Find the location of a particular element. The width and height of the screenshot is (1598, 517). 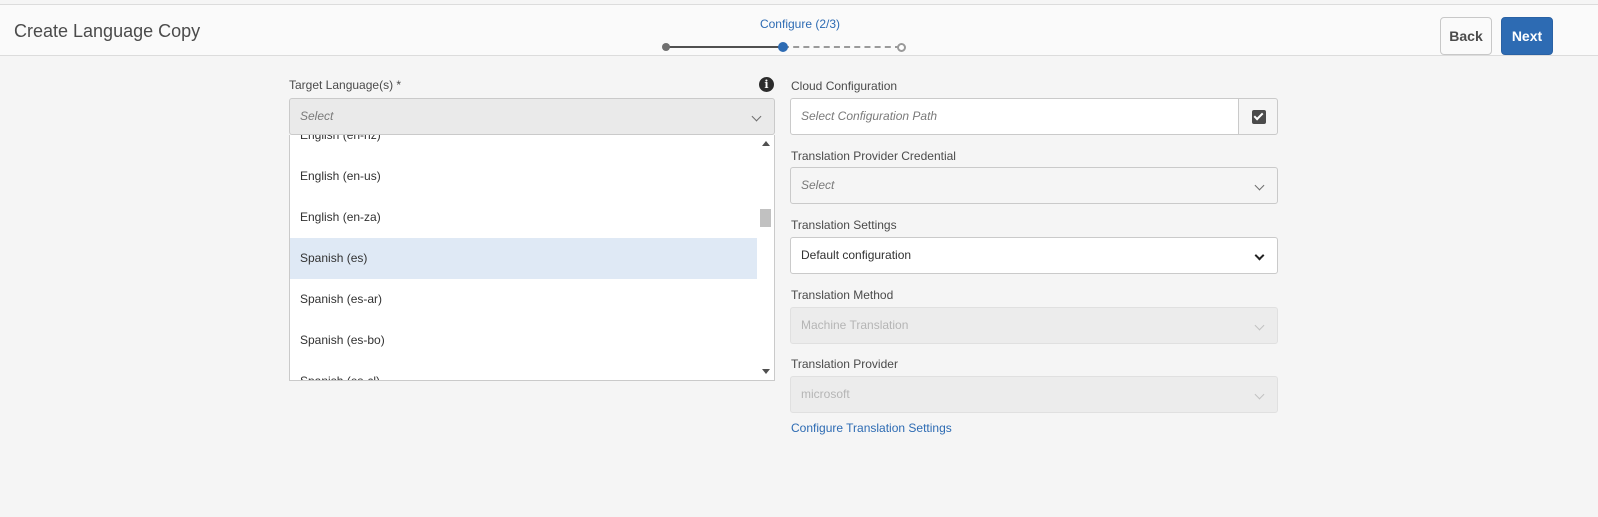

list-item: English (en-us) is located at coordinates (524, 176).